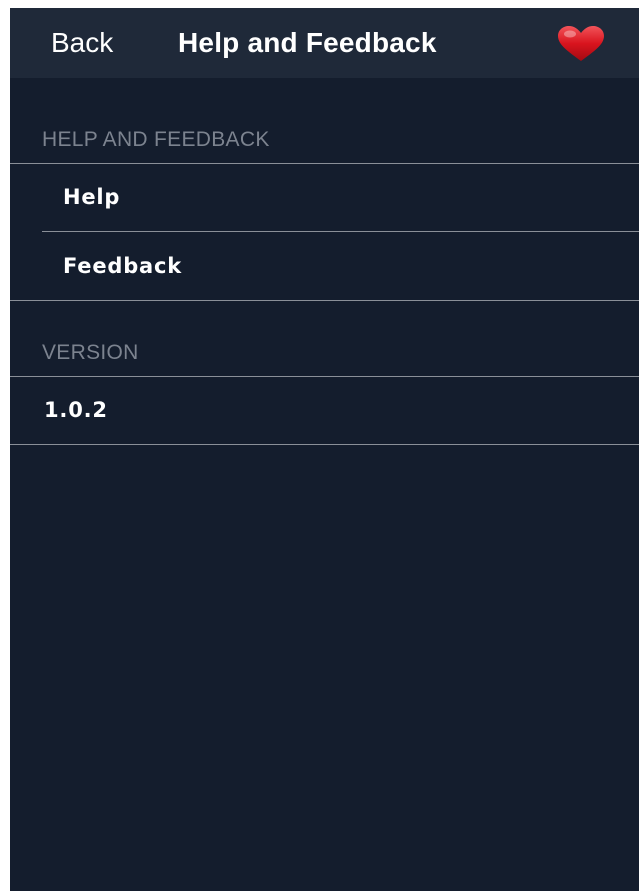 This screenshot has height=891, width=639. Describe the element at coordinates (76, 410) in the screenshot. I see `version-value: 1.0.2` at that location.